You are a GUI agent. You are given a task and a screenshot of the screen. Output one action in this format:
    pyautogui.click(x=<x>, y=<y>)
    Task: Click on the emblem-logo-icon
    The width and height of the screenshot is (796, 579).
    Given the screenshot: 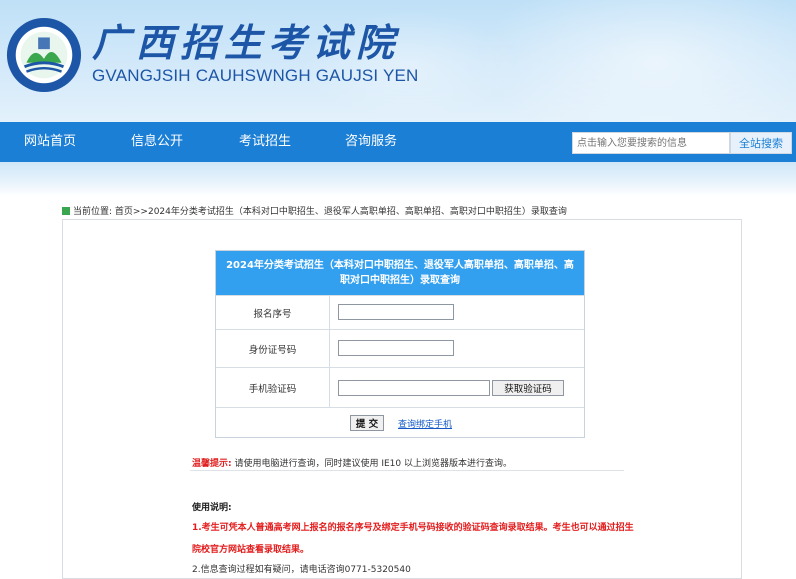 What is the action you would take?
    pyautogui.click(x=44, y=55)
    